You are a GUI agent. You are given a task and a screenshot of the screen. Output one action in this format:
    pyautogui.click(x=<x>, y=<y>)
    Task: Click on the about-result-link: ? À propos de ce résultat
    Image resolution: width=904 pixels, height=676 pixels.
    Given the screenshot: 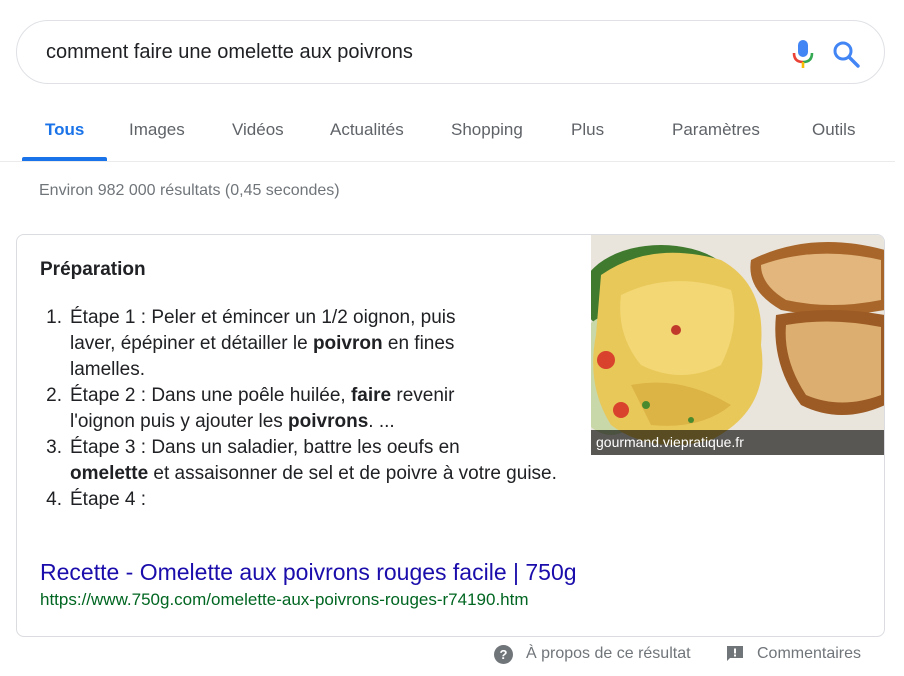 What is the action you would take?
    pyautogui.click(x=592, y=654)
    